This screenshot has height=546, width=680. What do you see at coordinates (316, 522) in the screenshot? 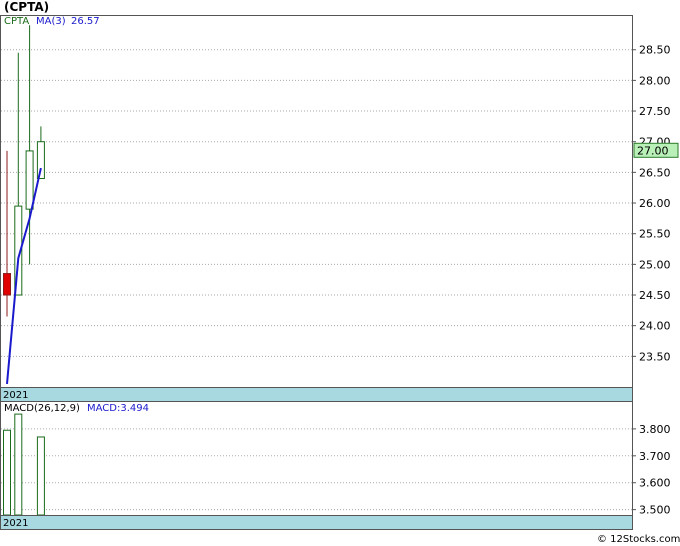
I see `year-band-macd` at bounding box center [316, 522].